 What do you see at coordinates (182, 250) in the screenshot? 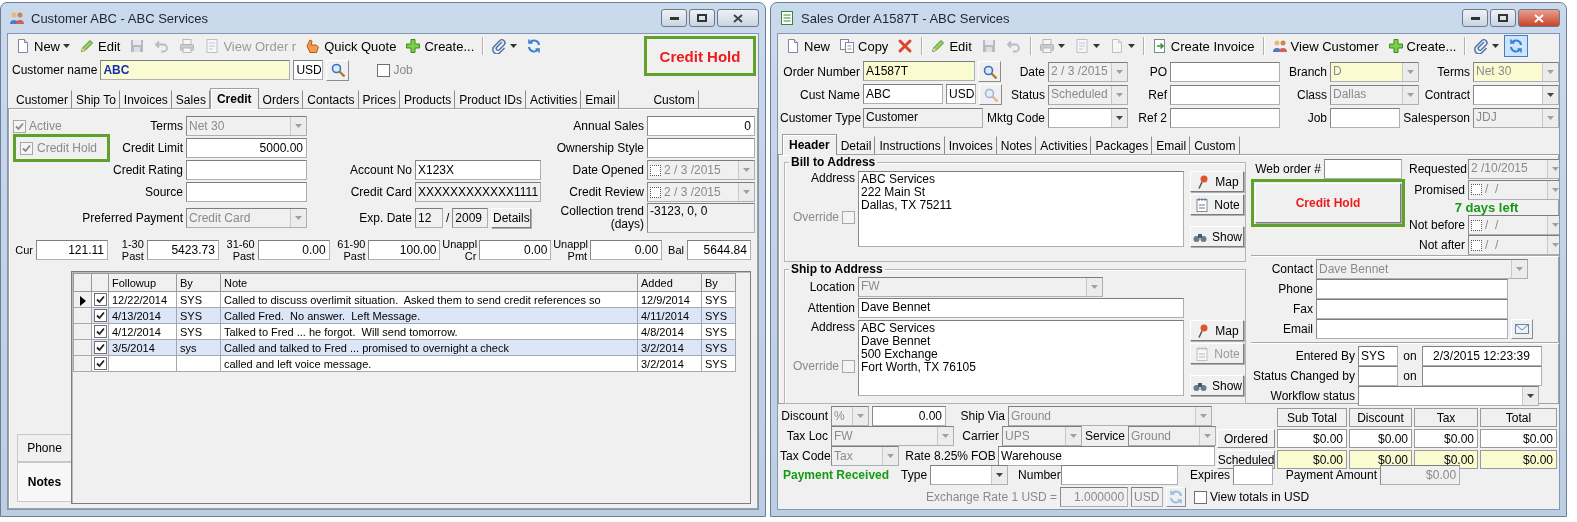
I see `text-field: 5423.73` at bounding box center [182, 250].